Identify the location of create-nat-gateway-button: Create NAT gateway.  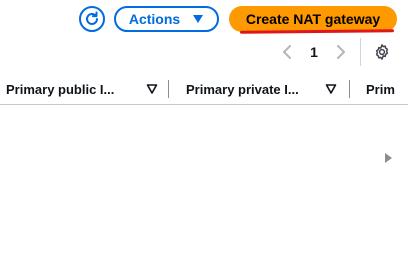
(313, 19).